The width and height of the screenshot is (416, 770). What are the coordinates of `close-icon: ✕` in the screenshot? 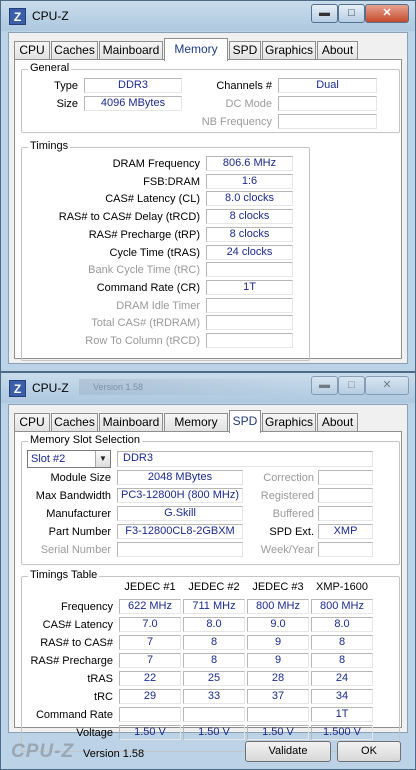 It's located at (387, 385).